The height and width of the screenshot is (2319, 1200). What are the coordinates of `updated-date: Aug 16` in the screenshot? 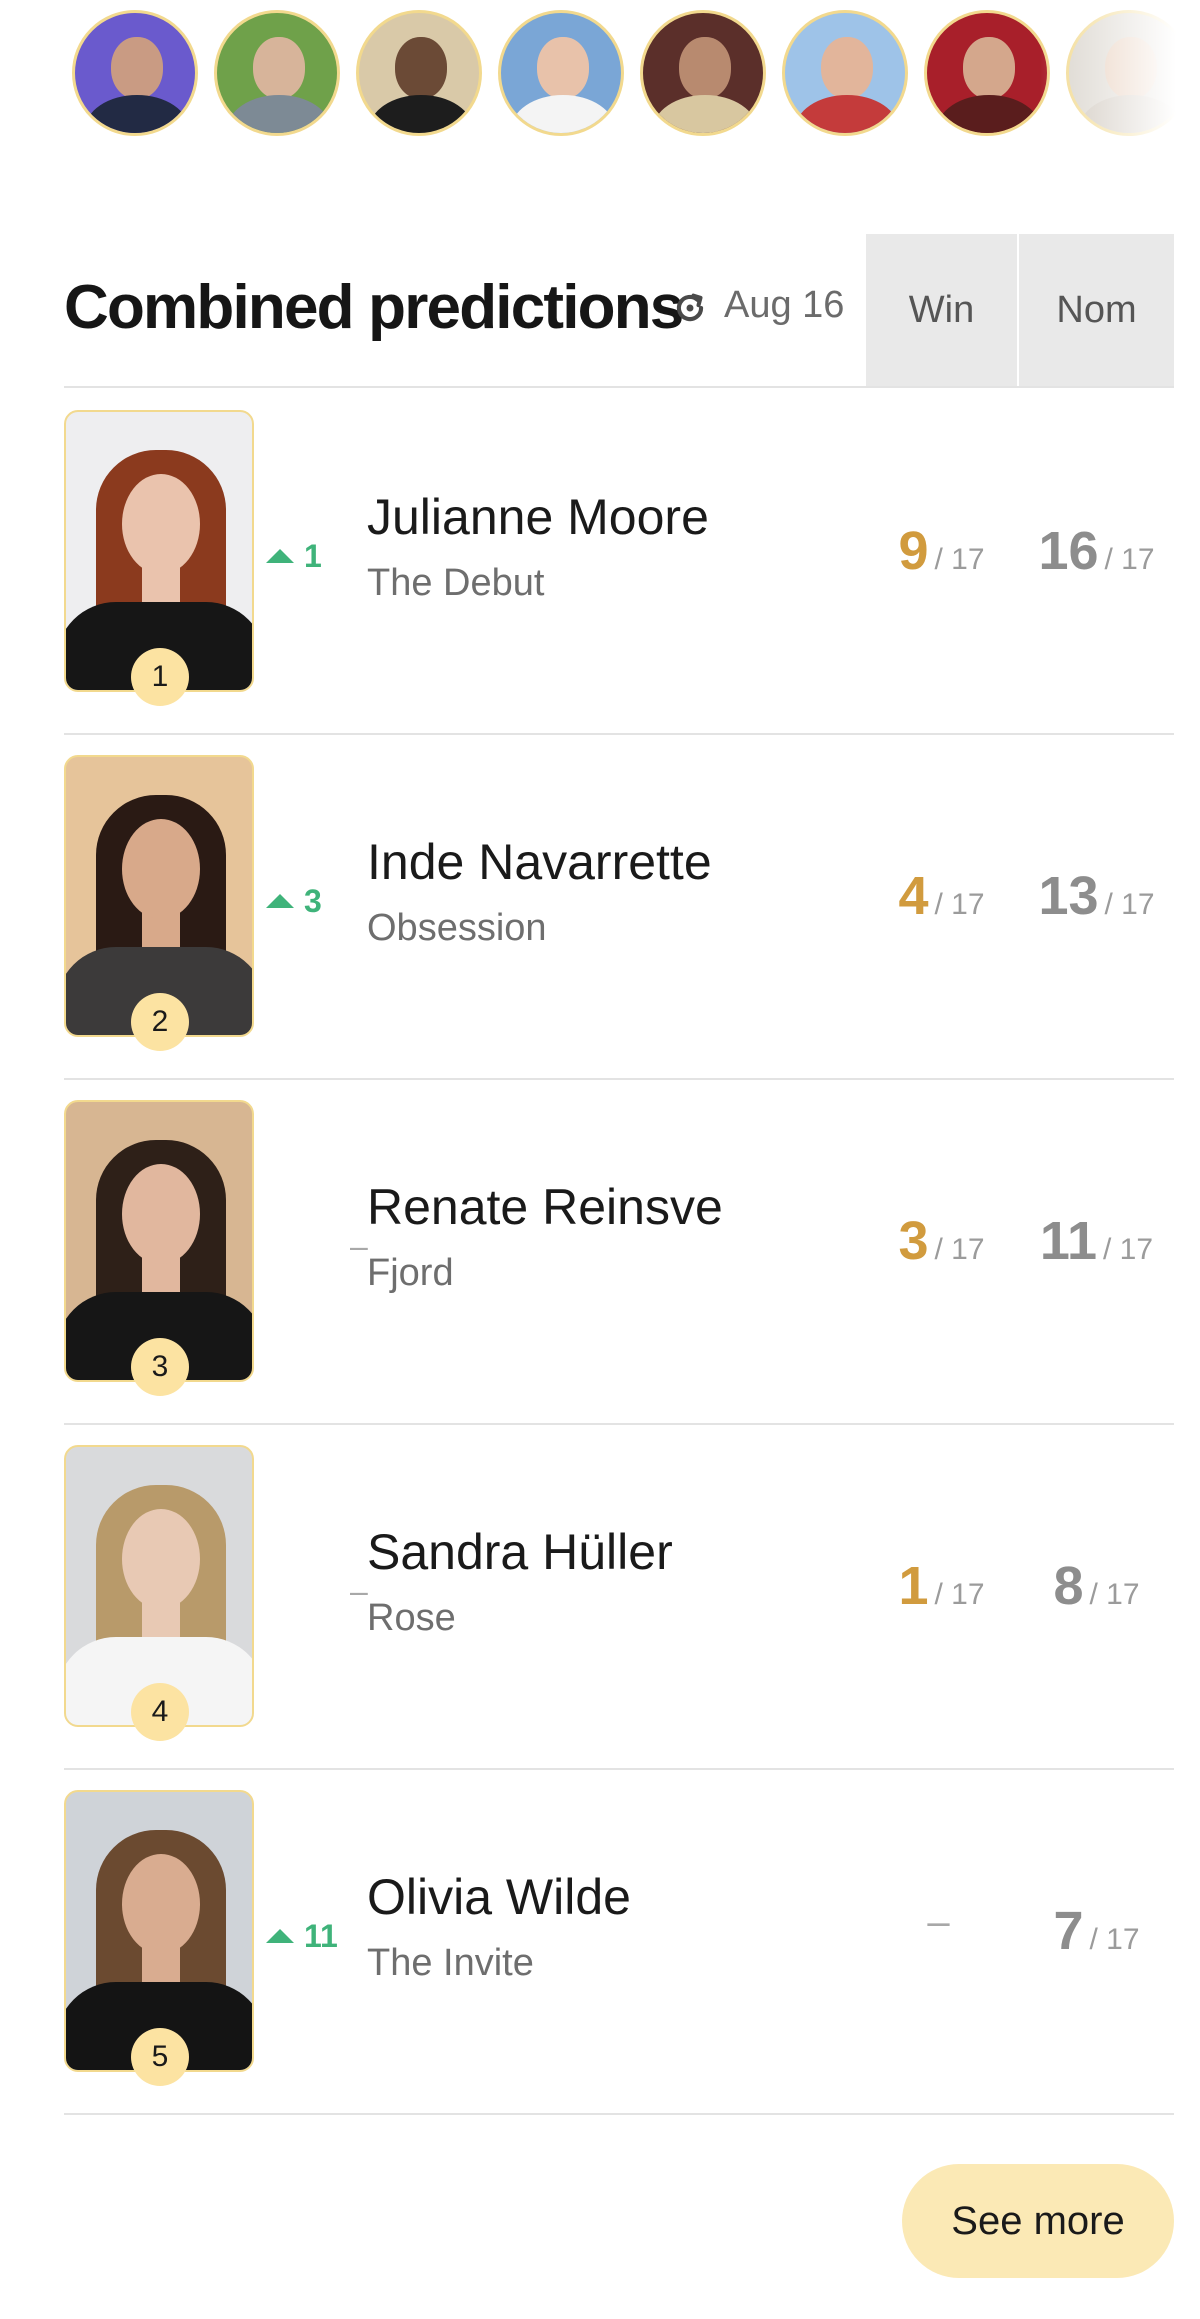 It's located at (784, 305).